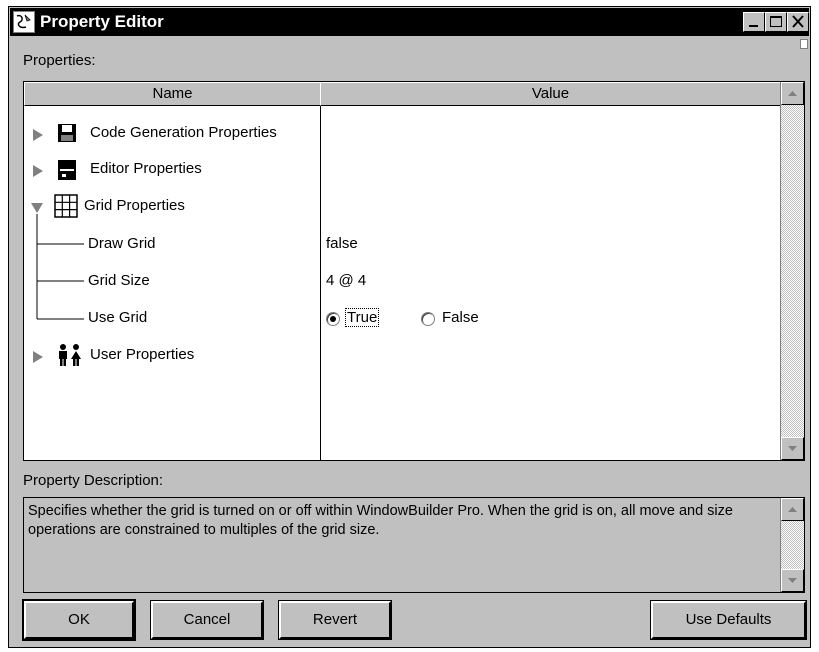  Describe the element at coordinates (346, 280) in the screenshot. I see `grid-size-value: 4 @ 4` at that location.